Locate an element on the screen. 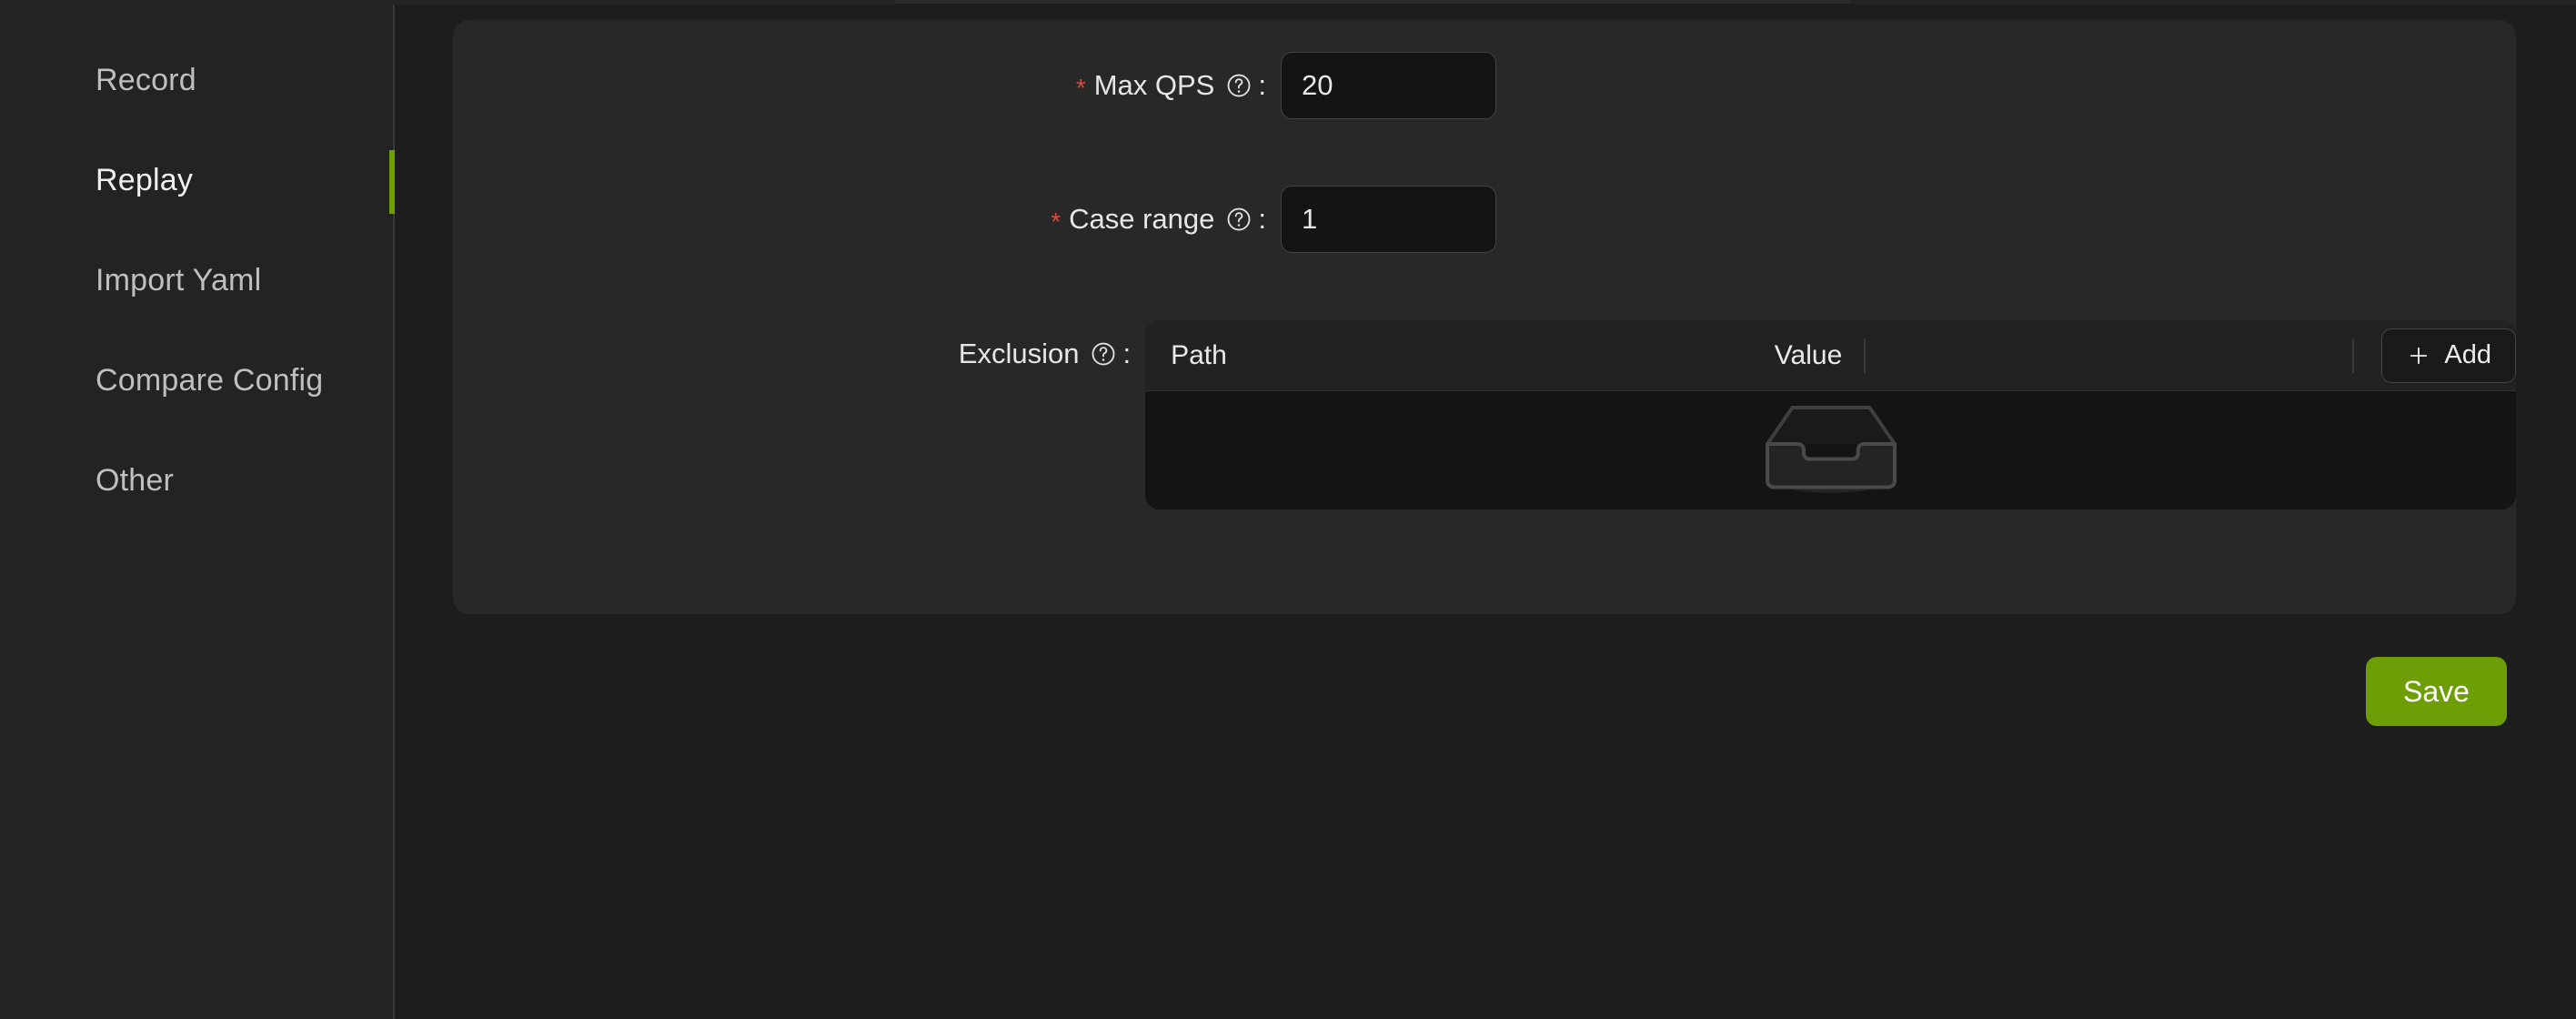 This screenshot has width=2576, height=1019. empty-inbox-icon is located at coordinates (1831, 451).